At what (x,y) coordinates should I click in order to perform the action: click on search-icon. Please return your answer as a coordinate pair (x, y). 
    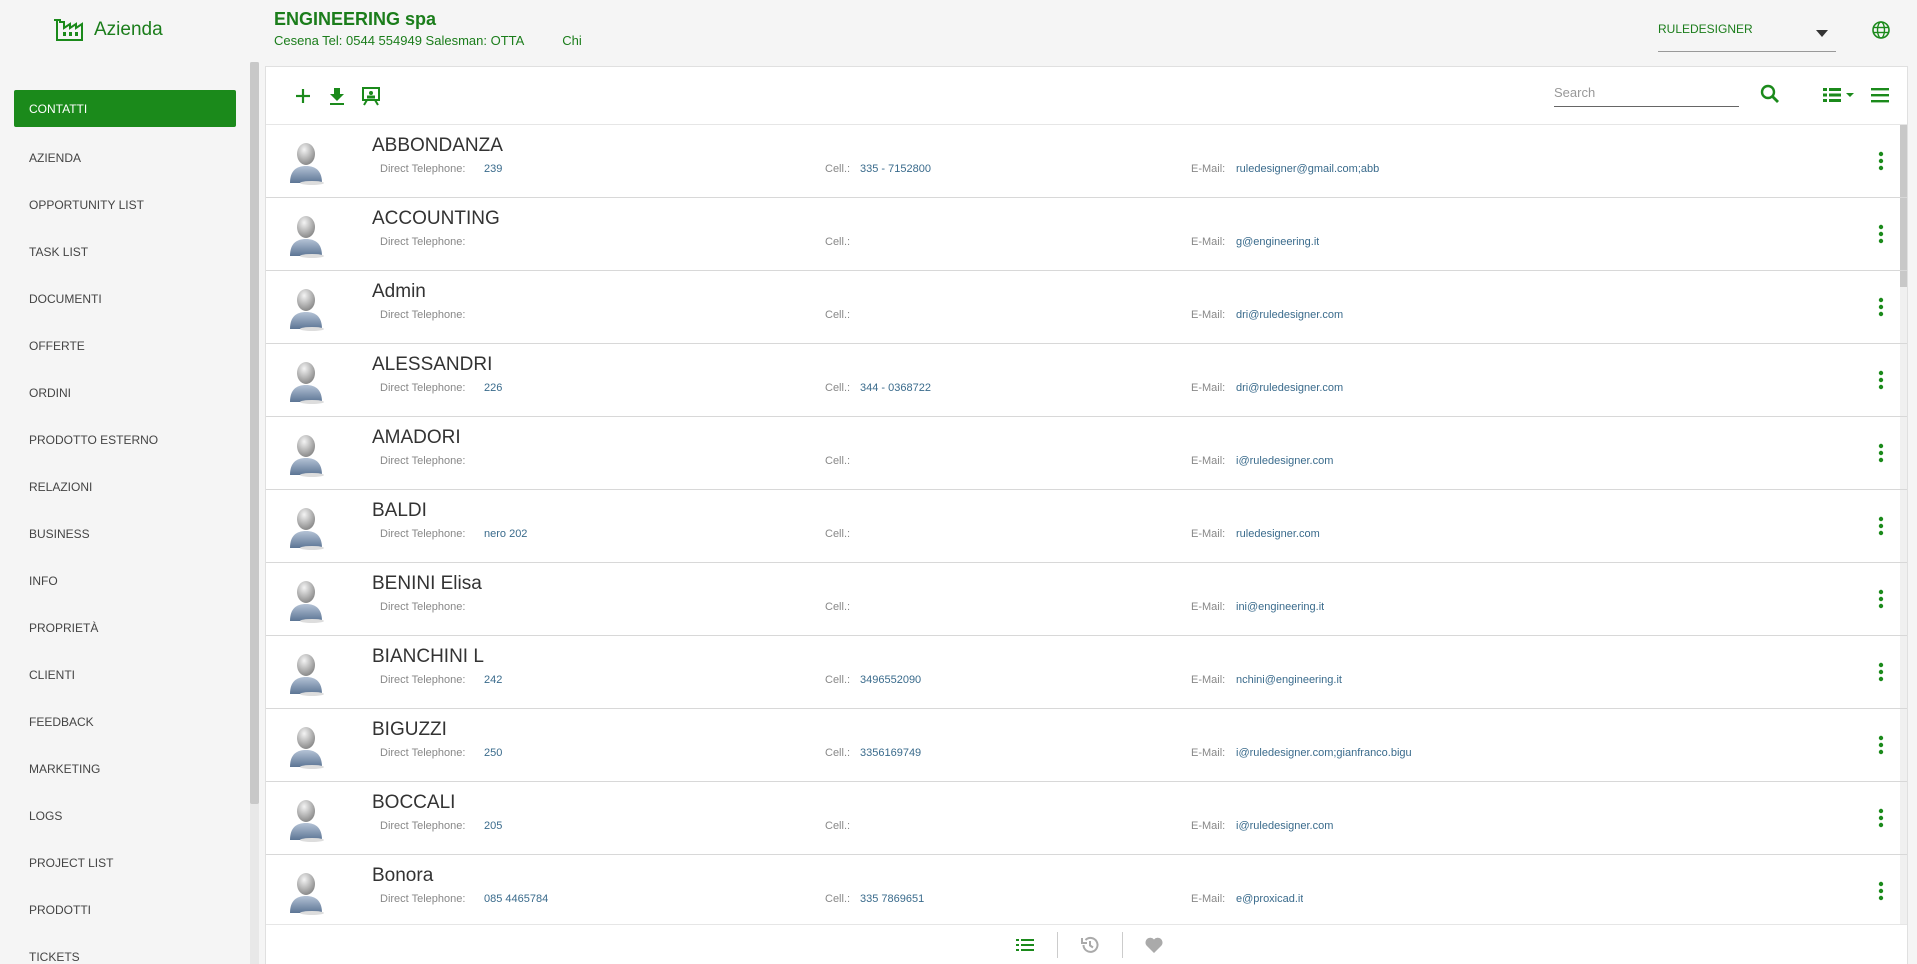
    Looking at the image, I should click on (1770, 94).